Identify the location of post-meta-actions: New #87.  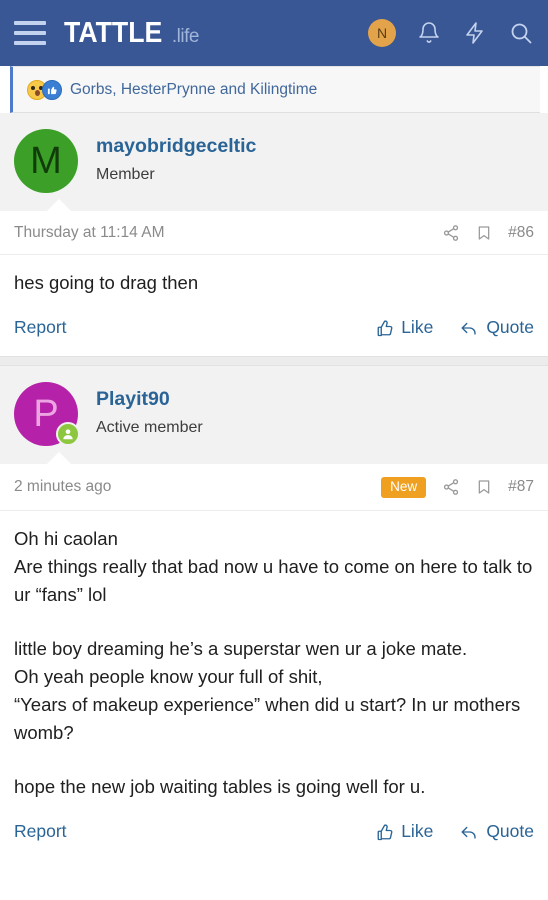
(457, 487).